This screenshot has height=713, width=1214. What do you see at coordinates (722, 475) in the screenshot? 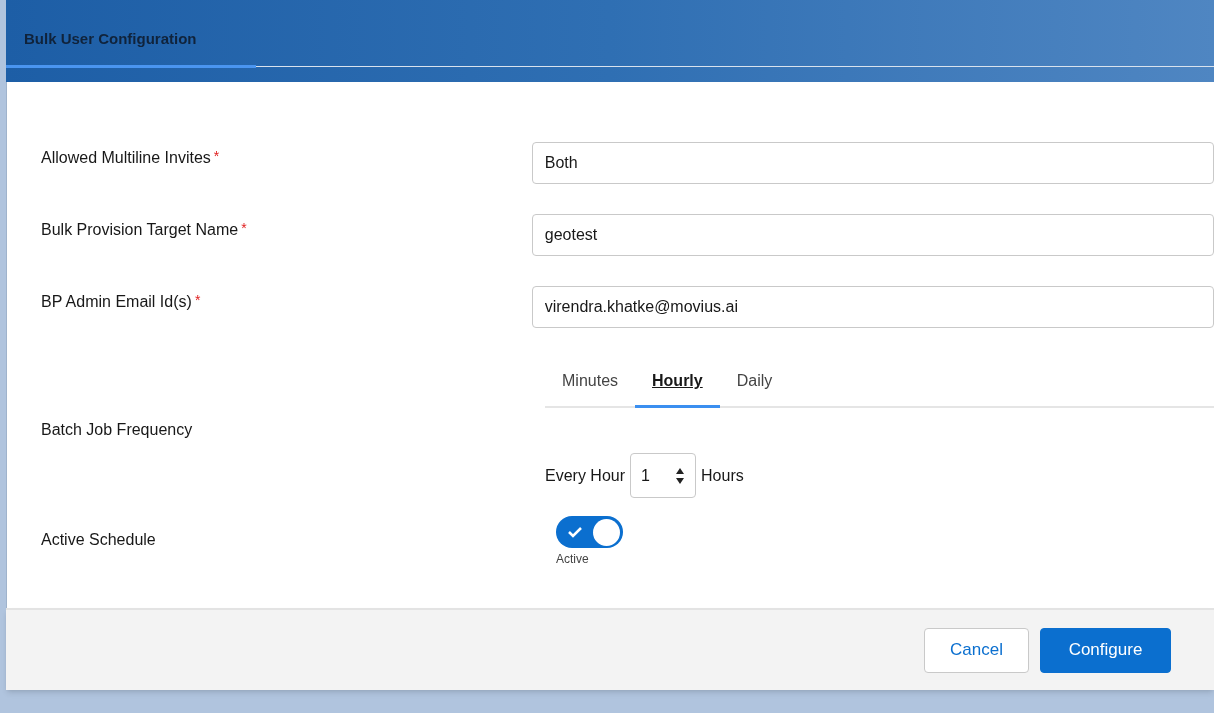
I see `unit-label: Hours` at bounding box center [722, 475].